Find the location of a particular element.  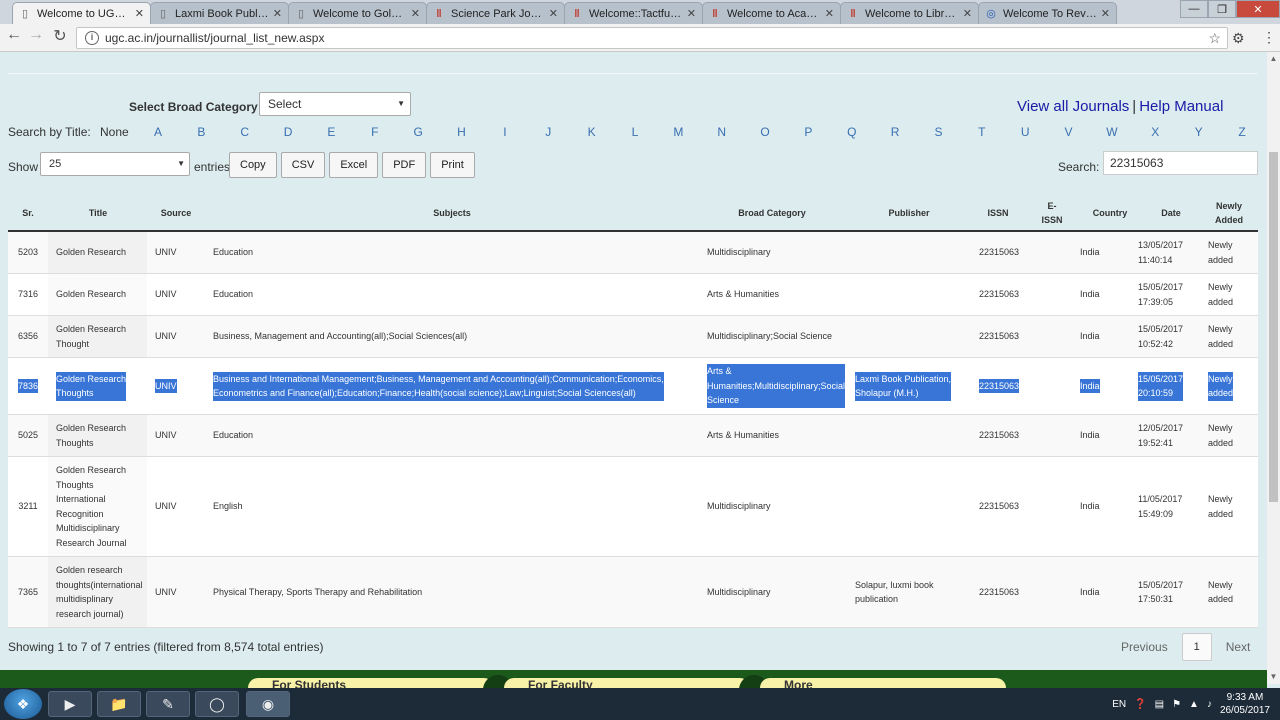

reload-icon: ↻ is located at coordinates (60, 36).